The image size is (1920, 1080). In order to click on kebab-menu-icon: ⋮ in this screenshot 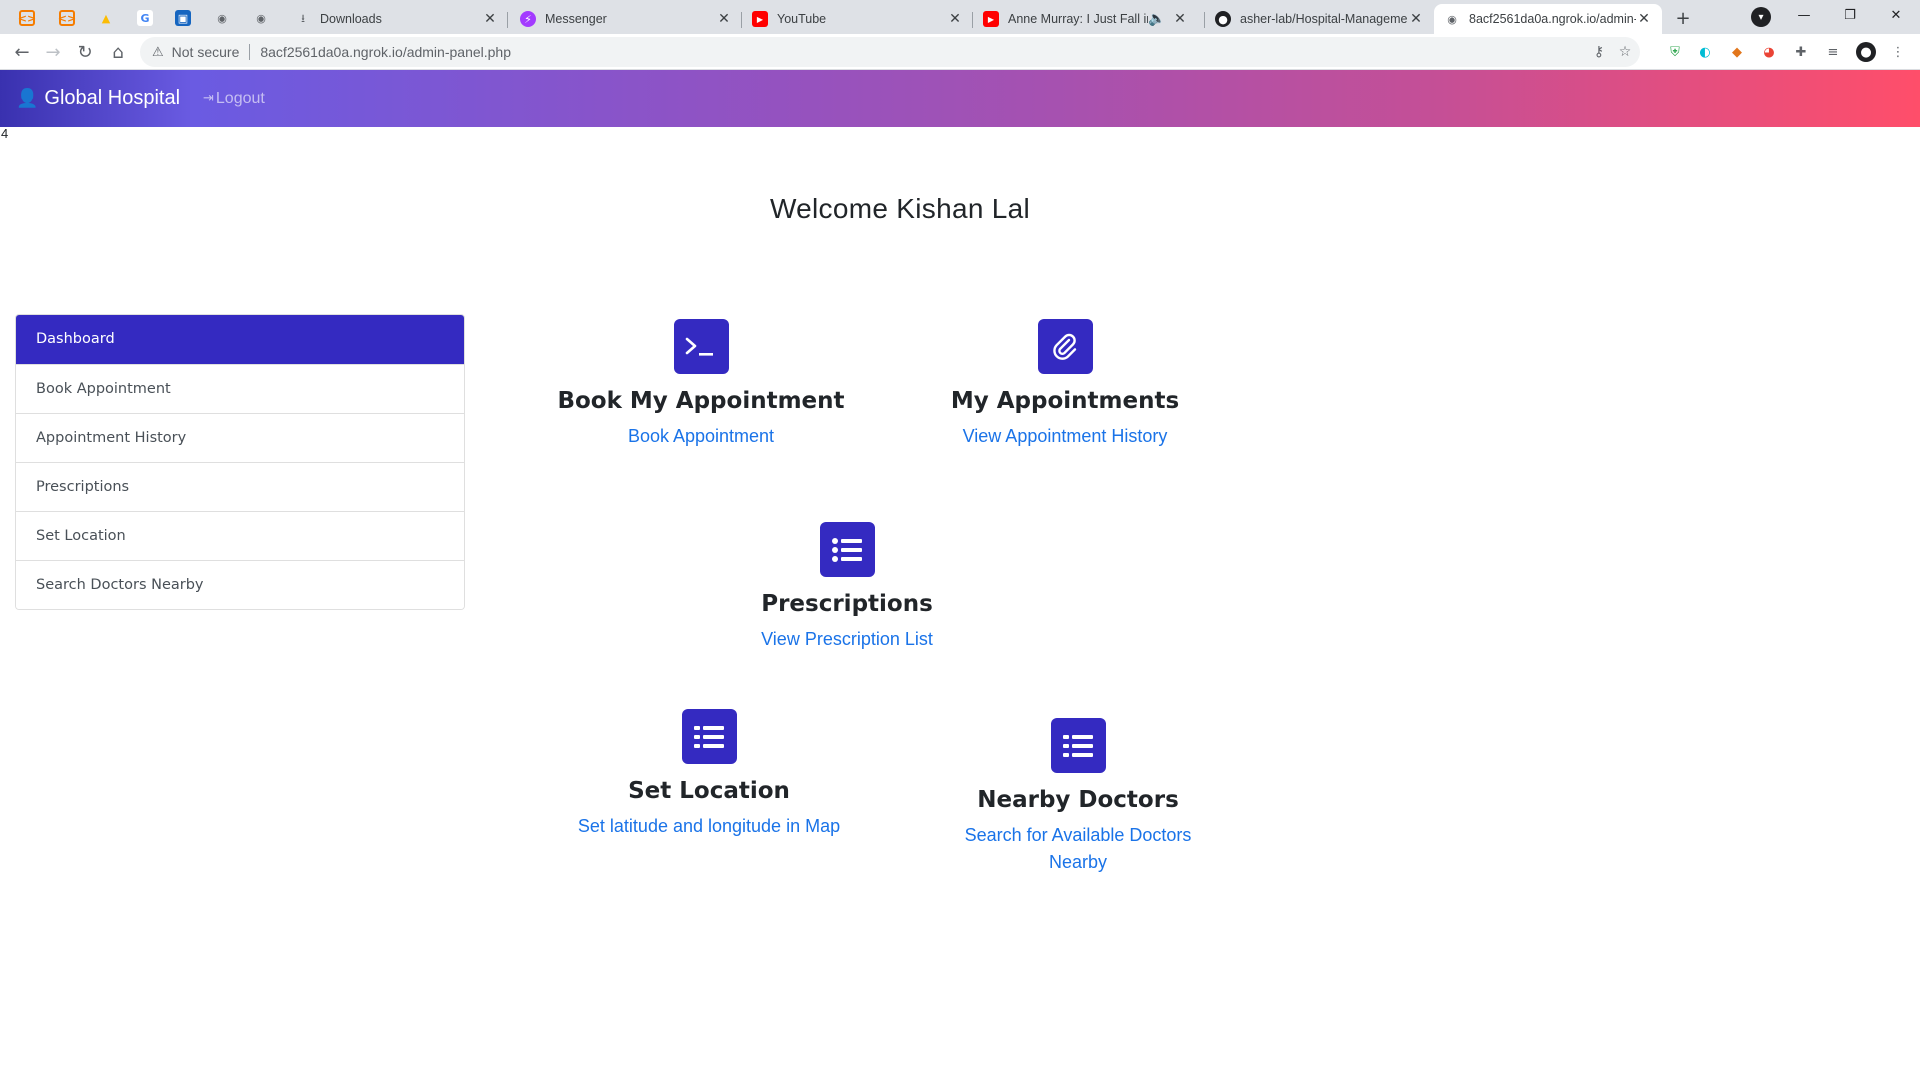, I will do `click(1898, 52)`.